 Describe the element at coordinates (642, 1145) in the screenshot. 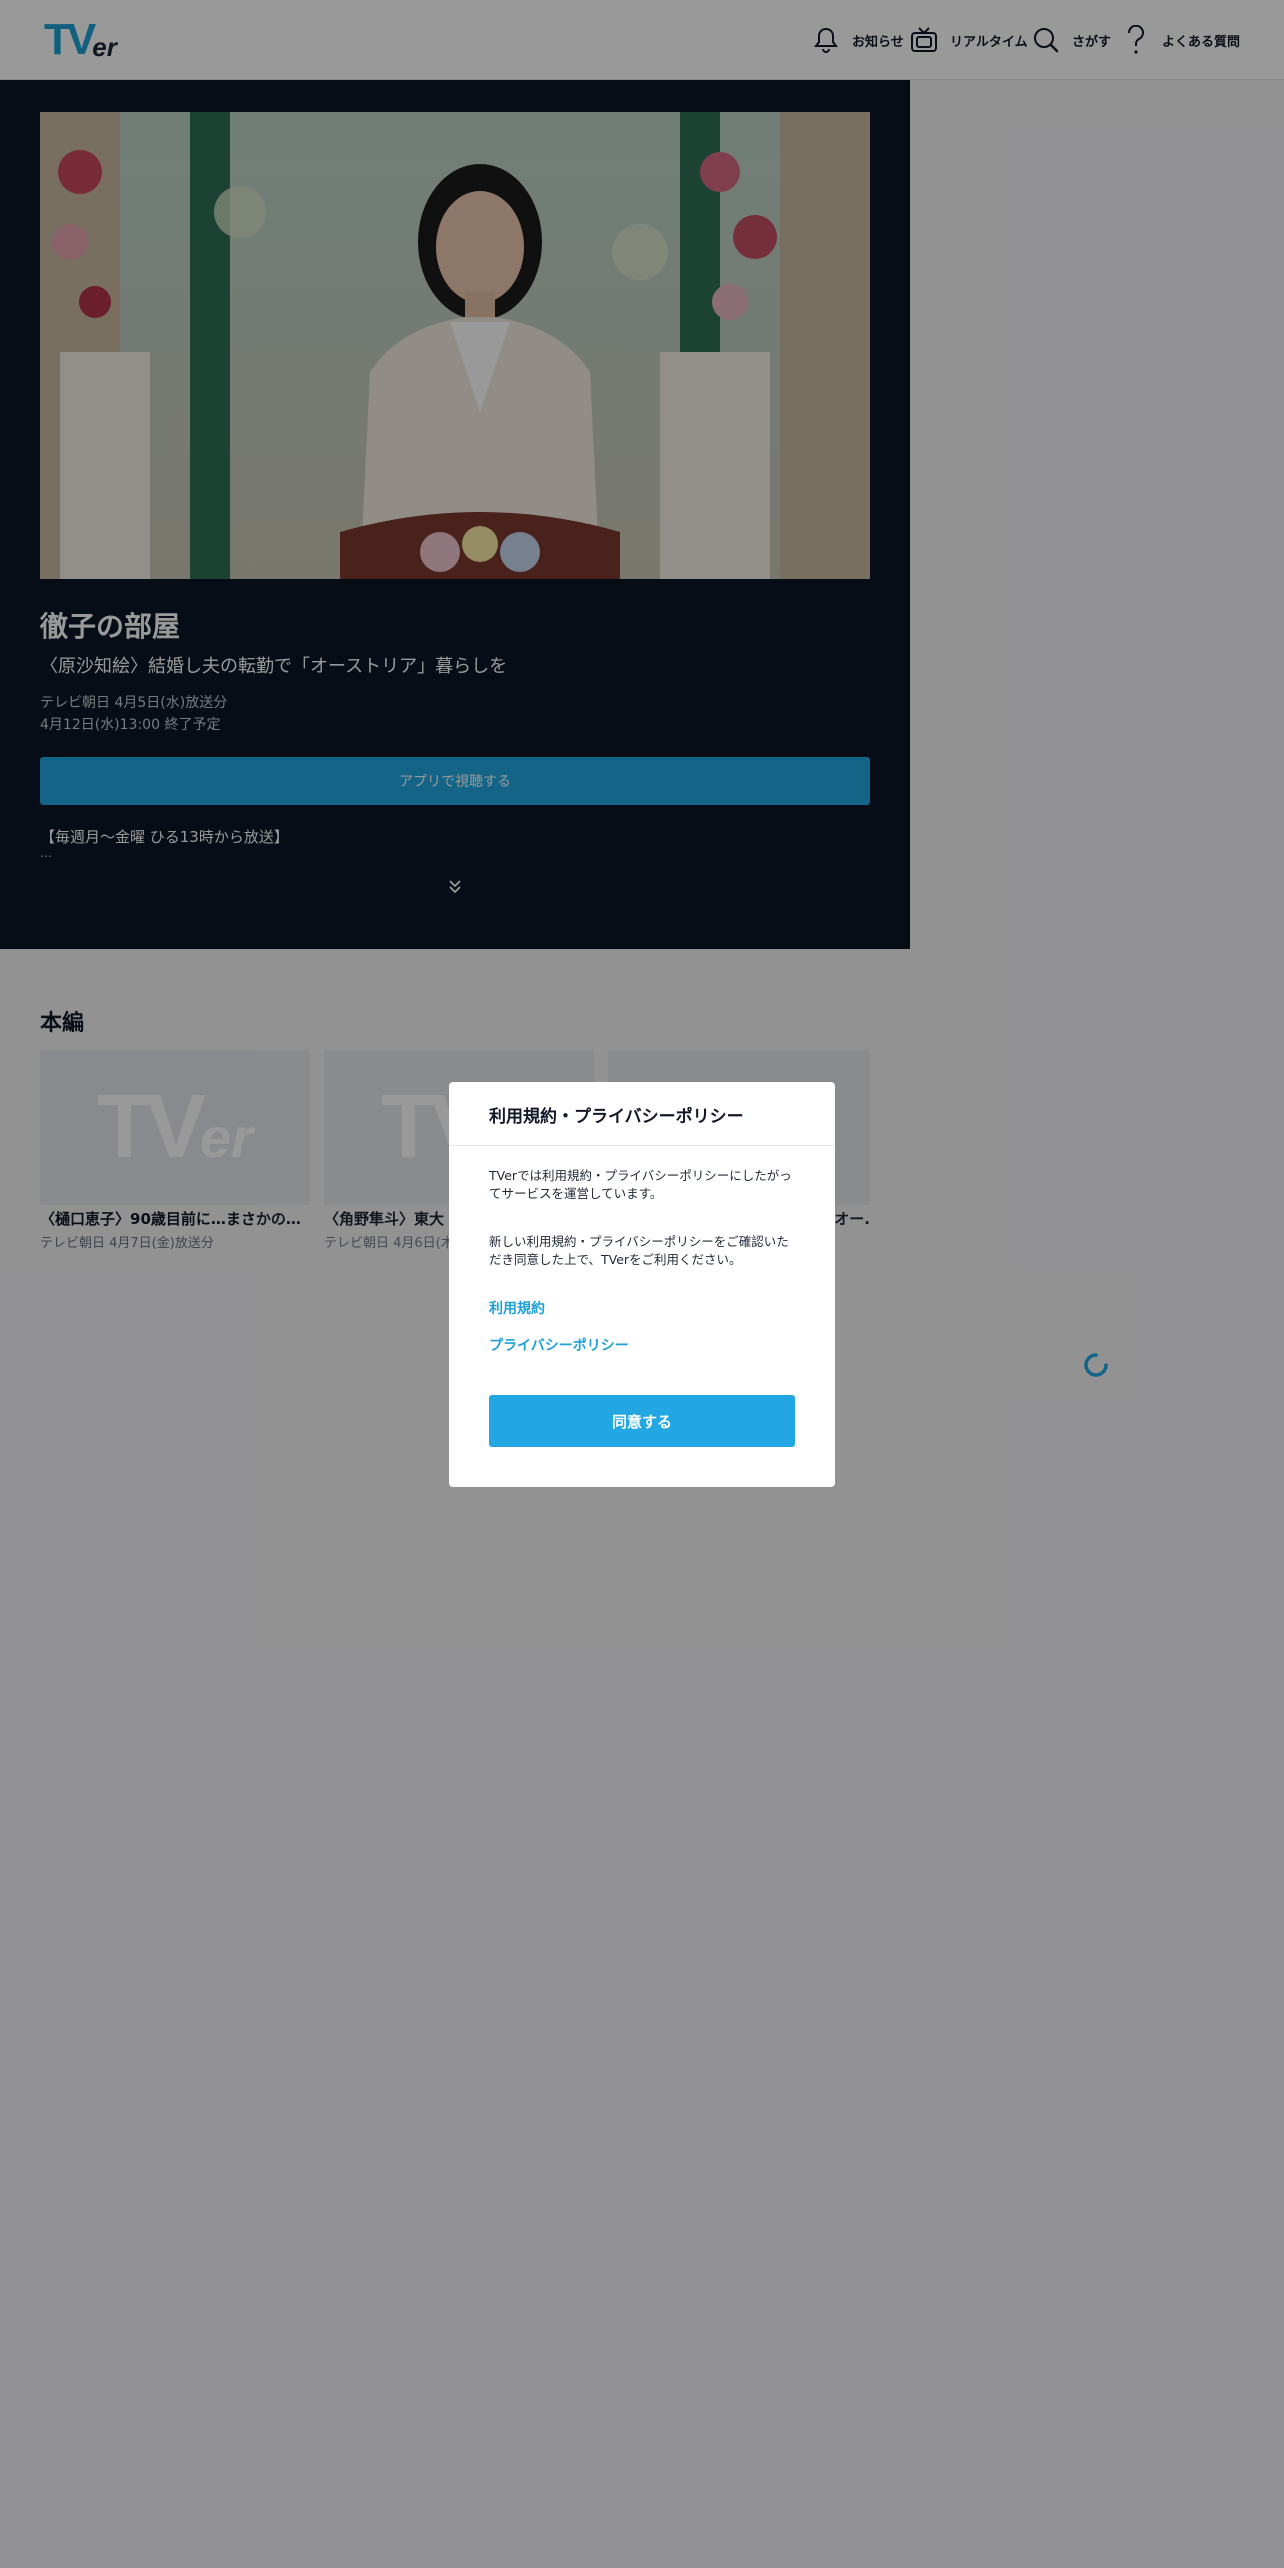

I see `dialog-divider` at that location.